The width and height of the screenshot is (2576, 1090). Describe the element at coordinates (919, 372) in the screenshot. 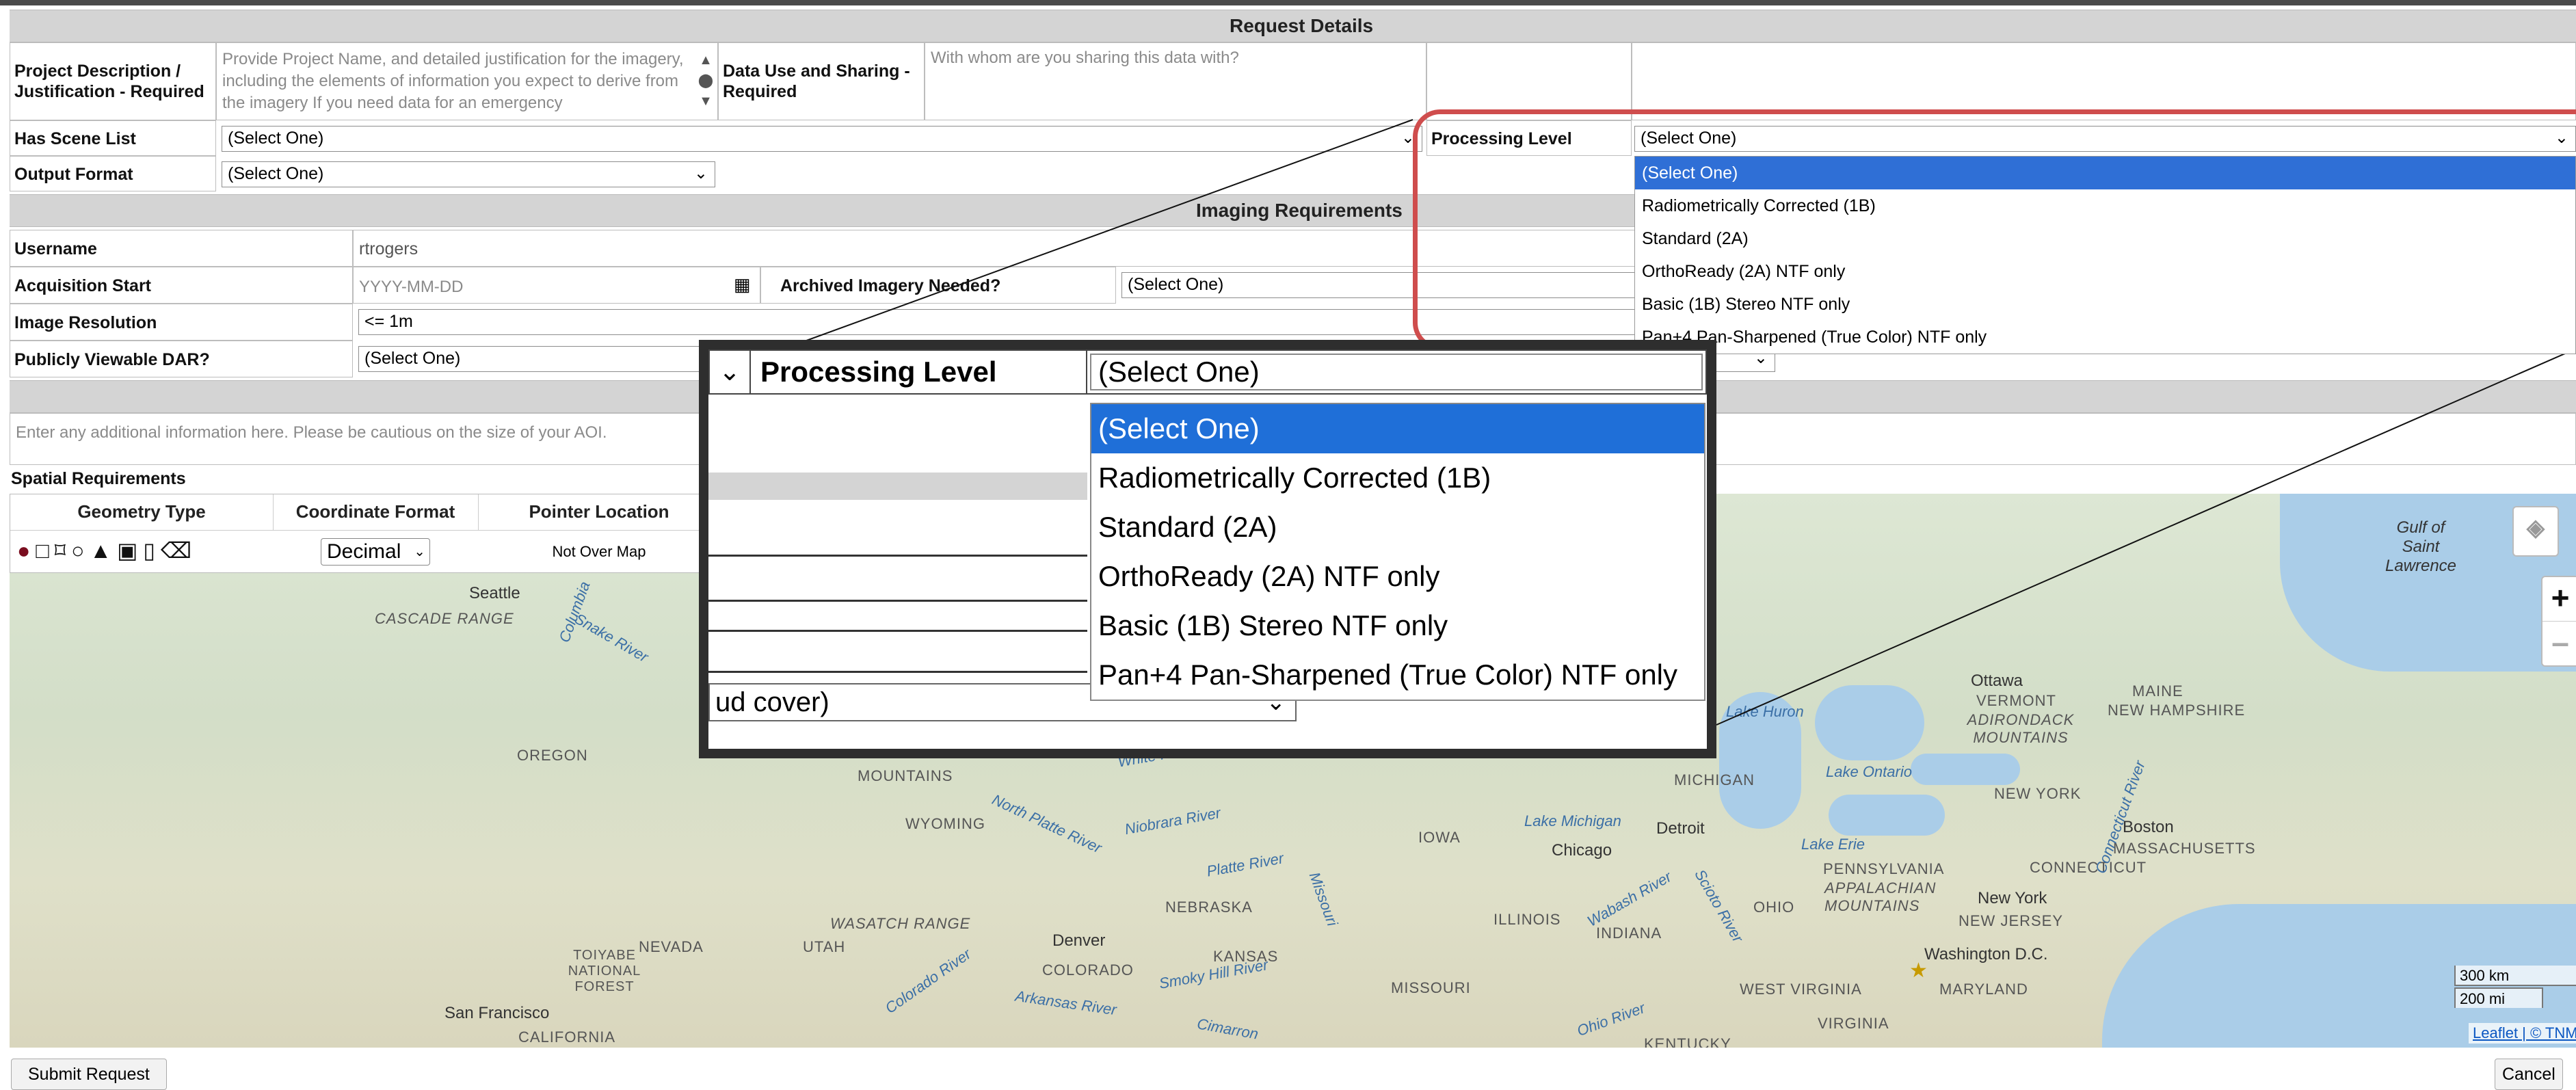

I see `callout-processing-level-label: Processing Level` at that location.